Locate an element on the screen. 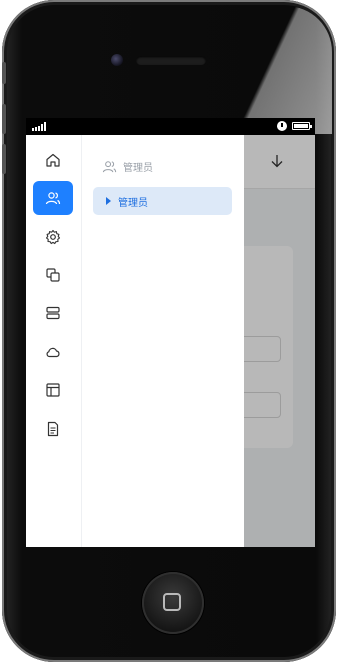 The image size is (340, 662). home-button is located at coordinates (173, 603).